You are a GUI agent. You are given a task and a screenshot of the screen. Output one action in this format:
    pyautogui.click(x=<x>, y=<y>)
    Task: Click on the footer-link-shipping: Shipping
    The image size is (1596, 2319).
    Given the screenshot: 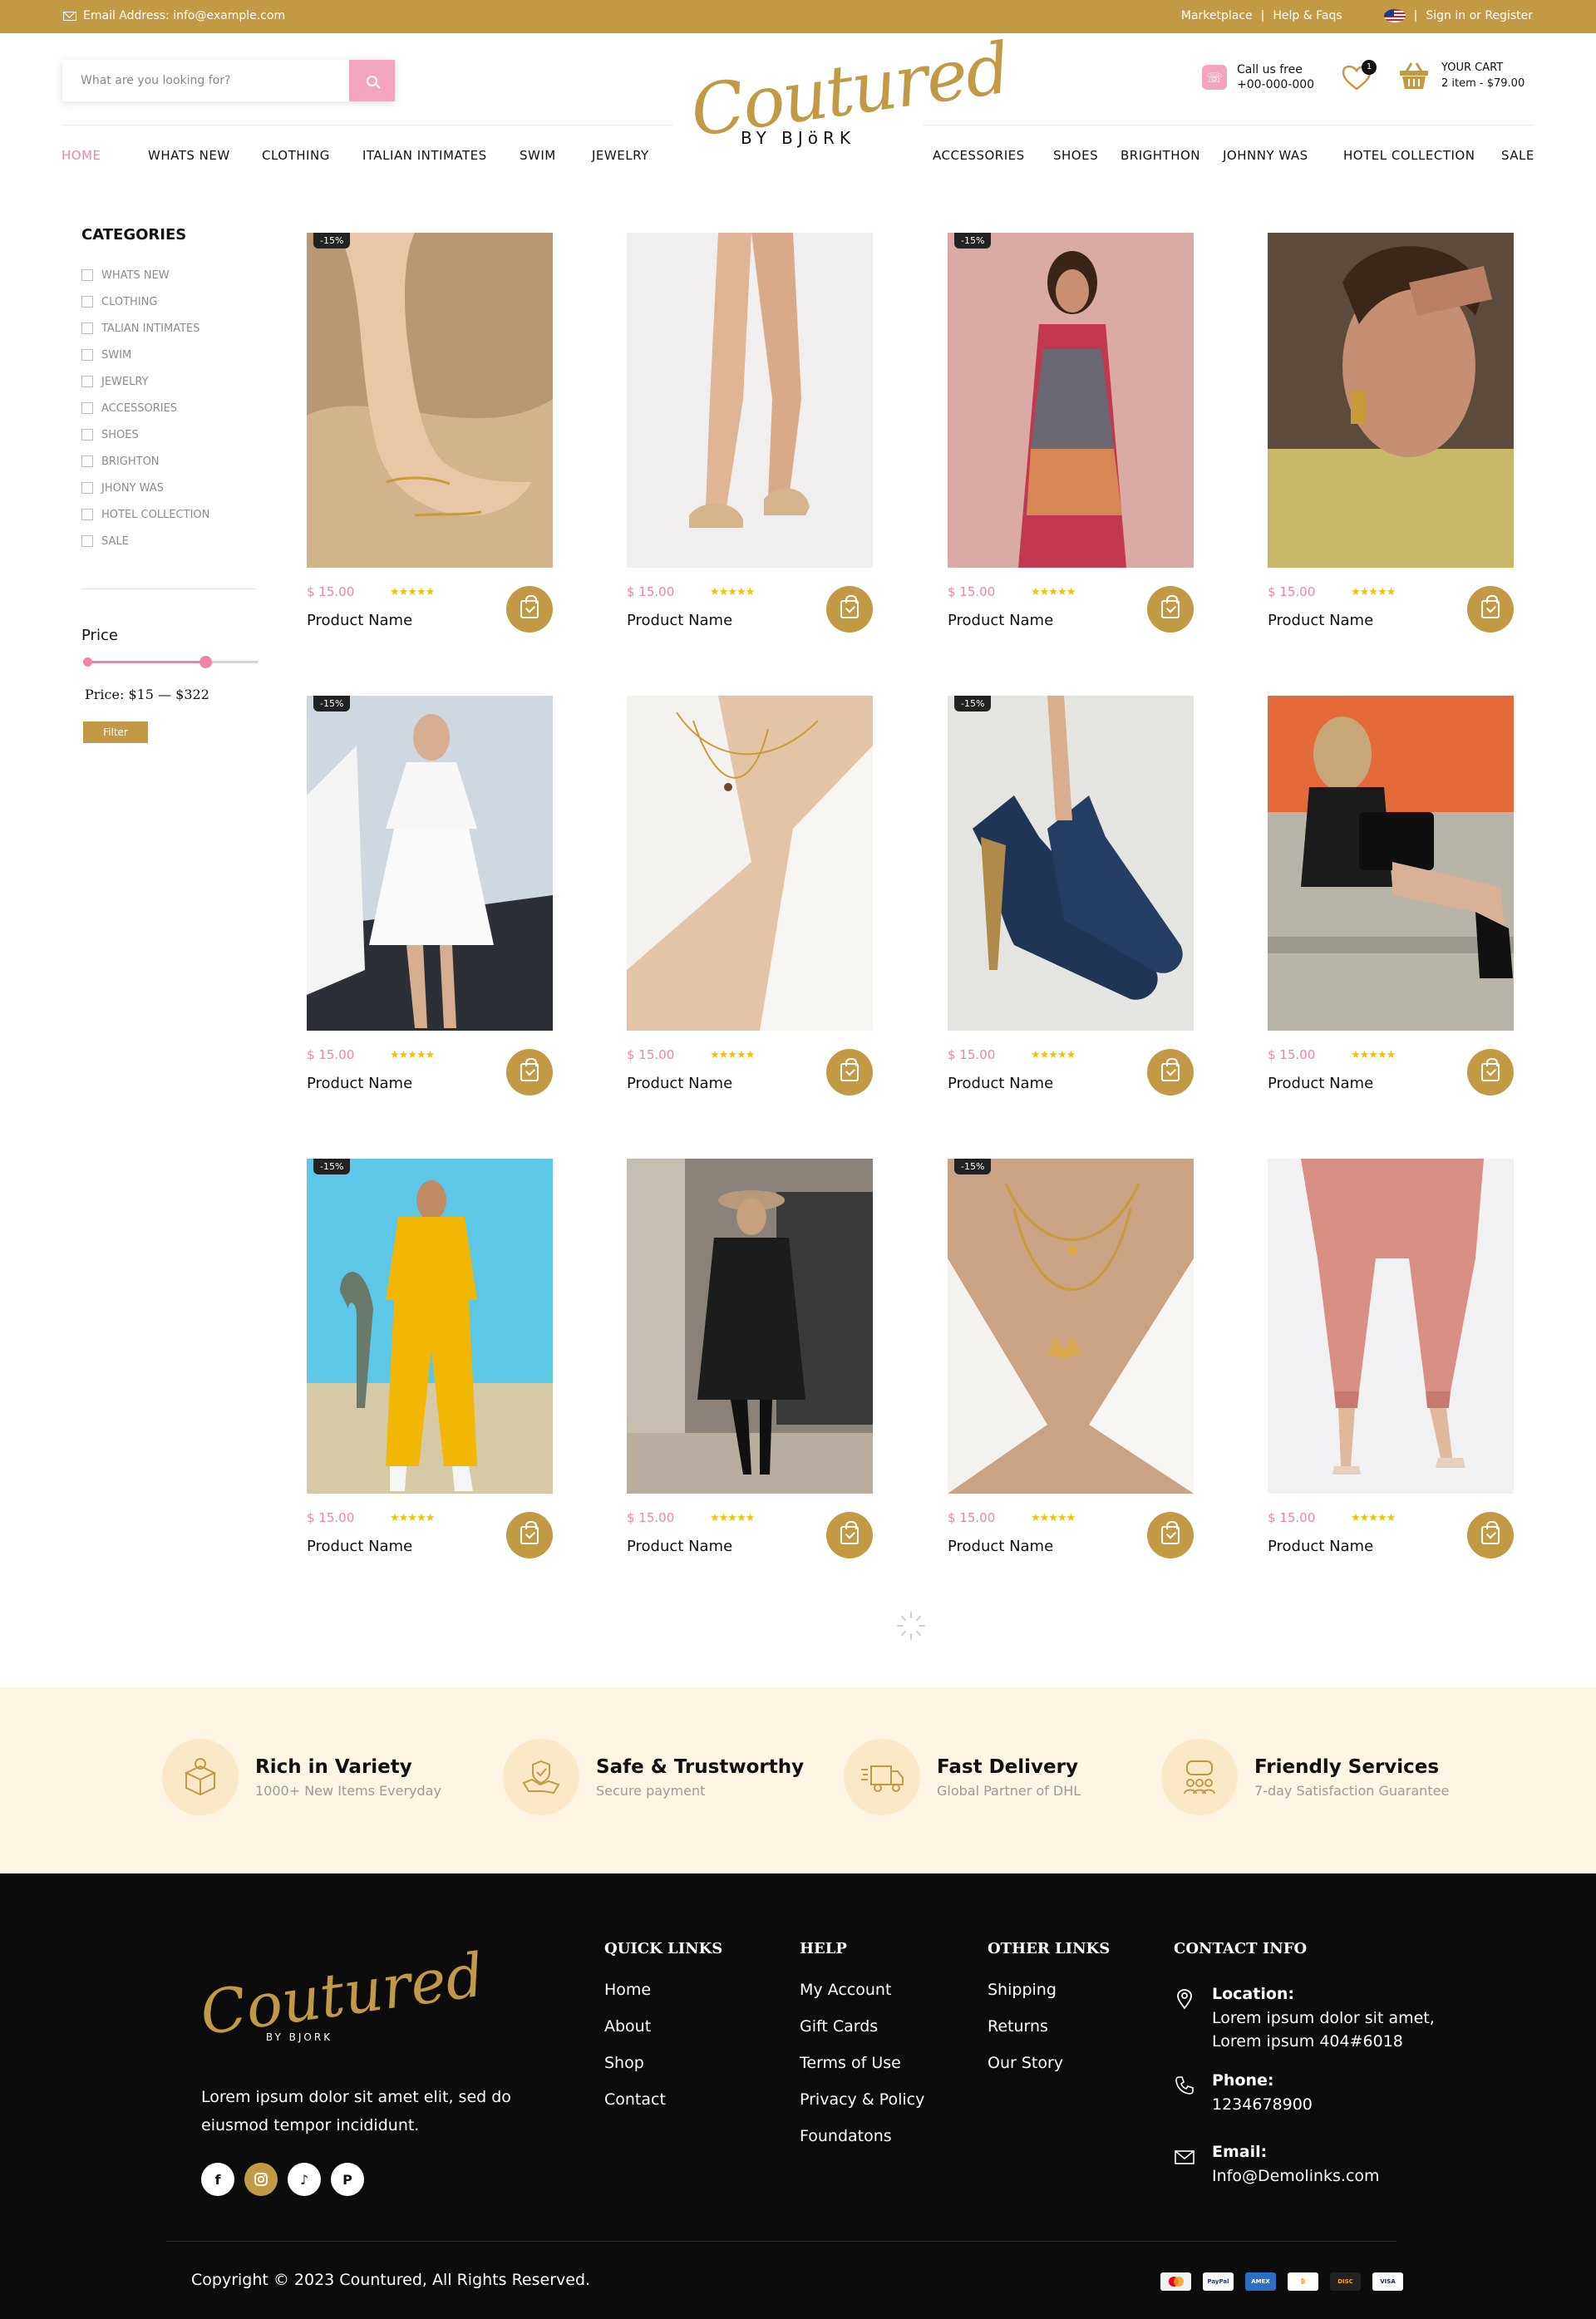 What is the action you would take?
    pyautogui.click(x=1049, y=1999)
    